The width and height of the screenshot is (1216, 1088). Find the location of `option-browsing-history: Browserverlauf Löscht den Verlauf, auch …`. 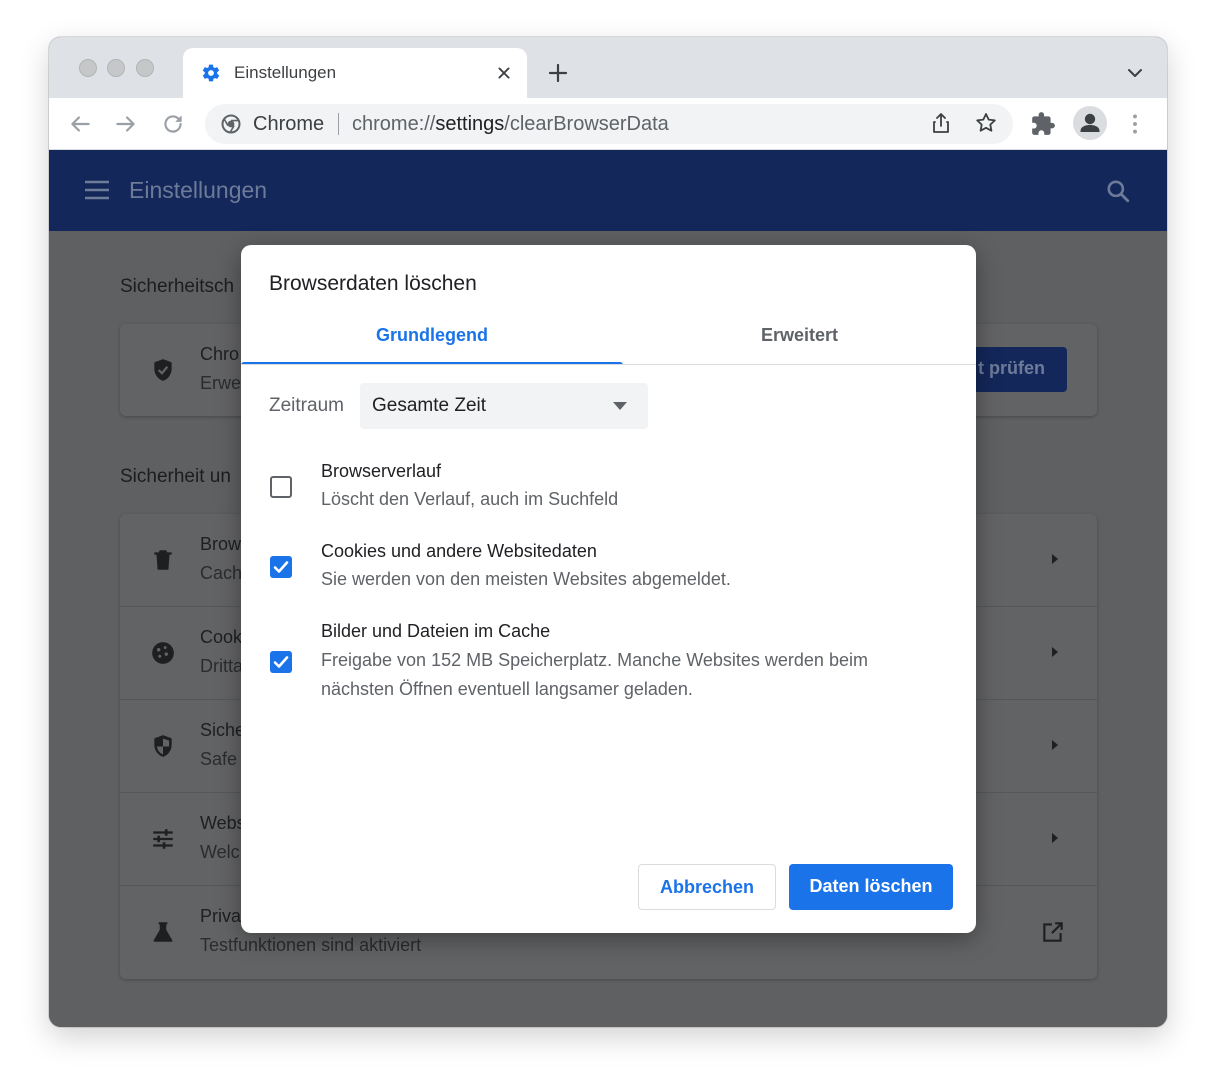

option-browsing-history: Browserverlauf Löscht den Verlauf, auch … is located at coordinates (608, 489).